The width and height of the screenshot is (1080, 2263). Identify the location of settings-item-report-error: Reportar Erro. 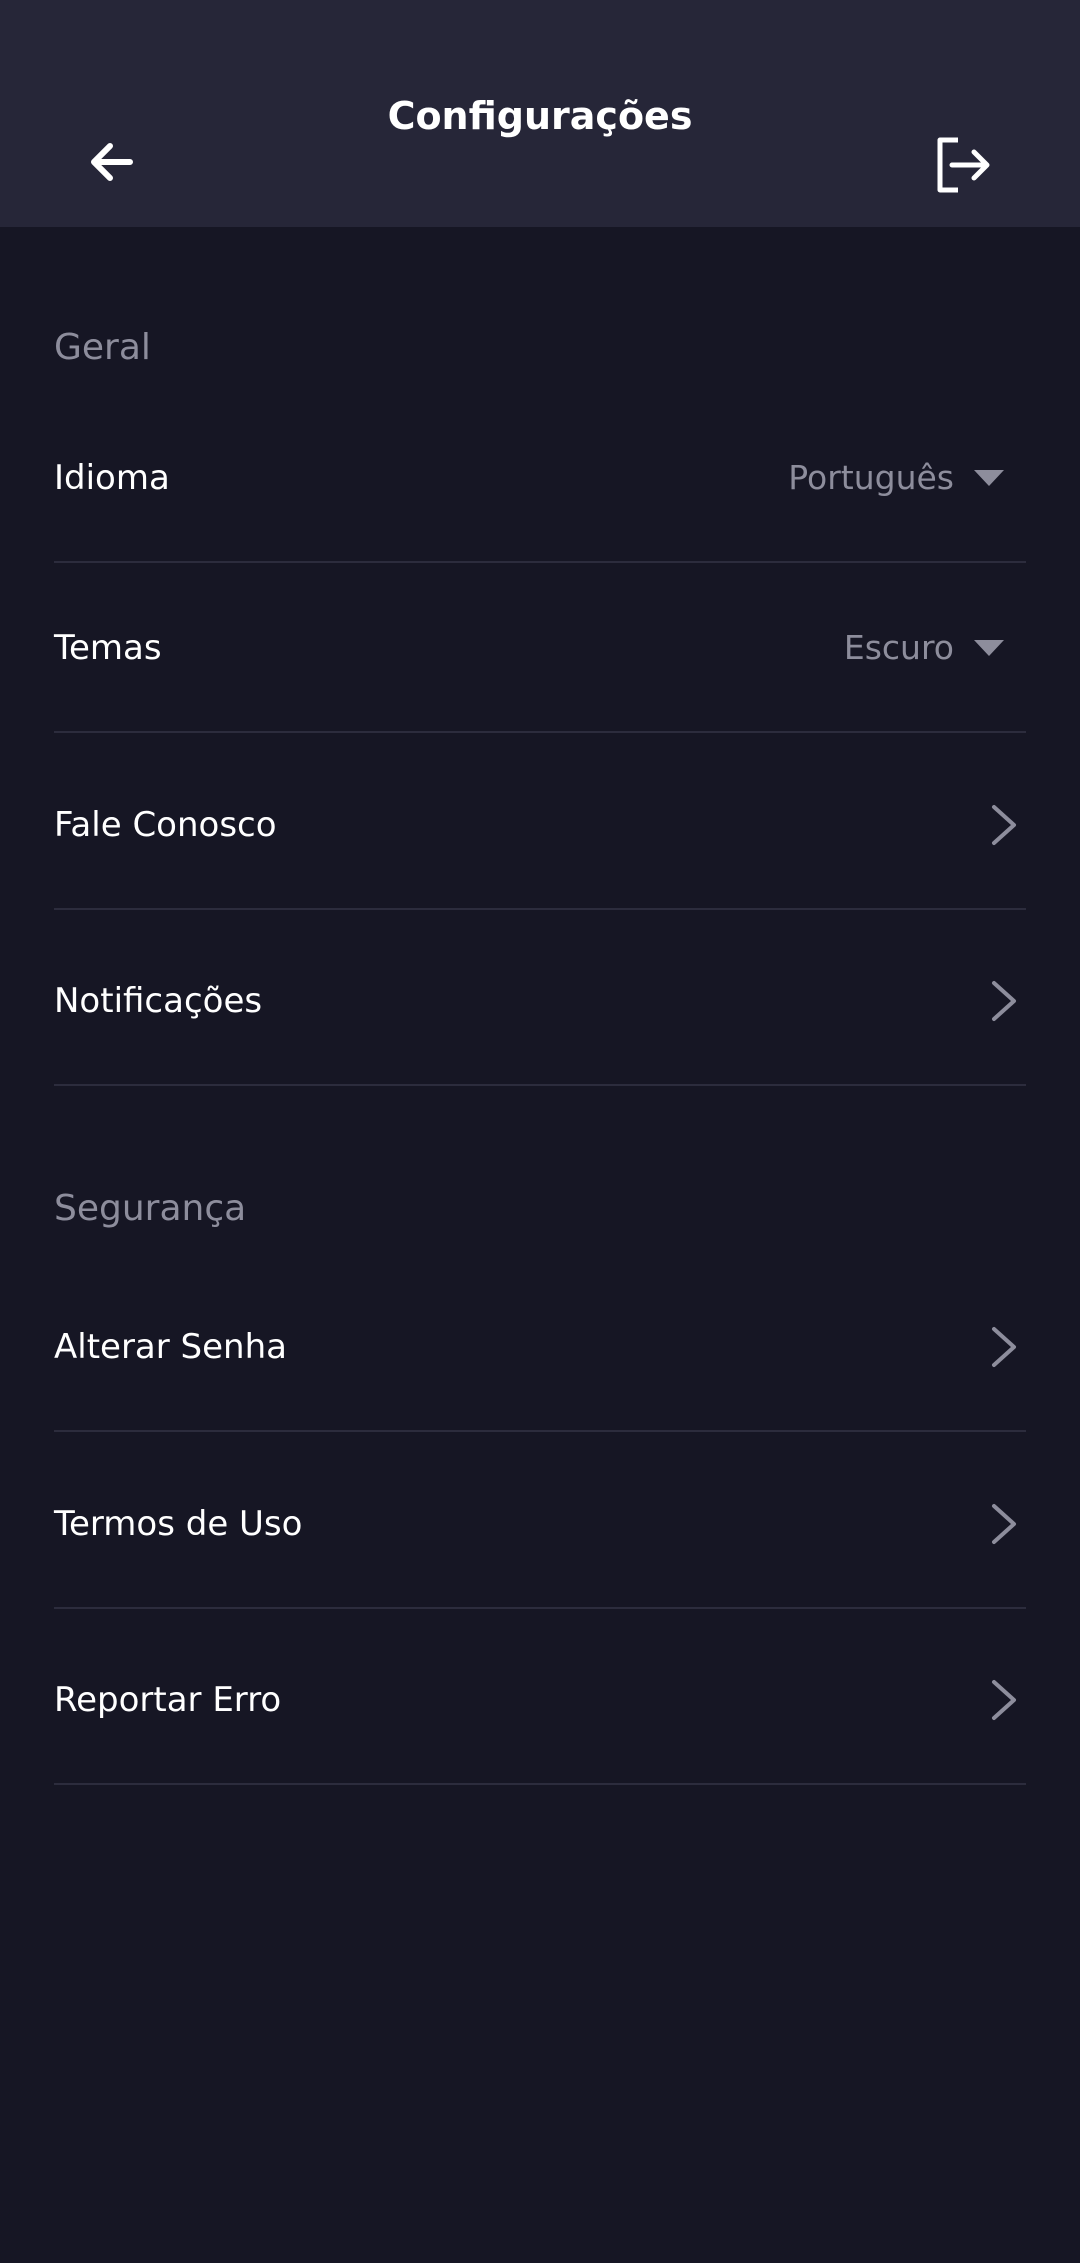
(540, 1700).